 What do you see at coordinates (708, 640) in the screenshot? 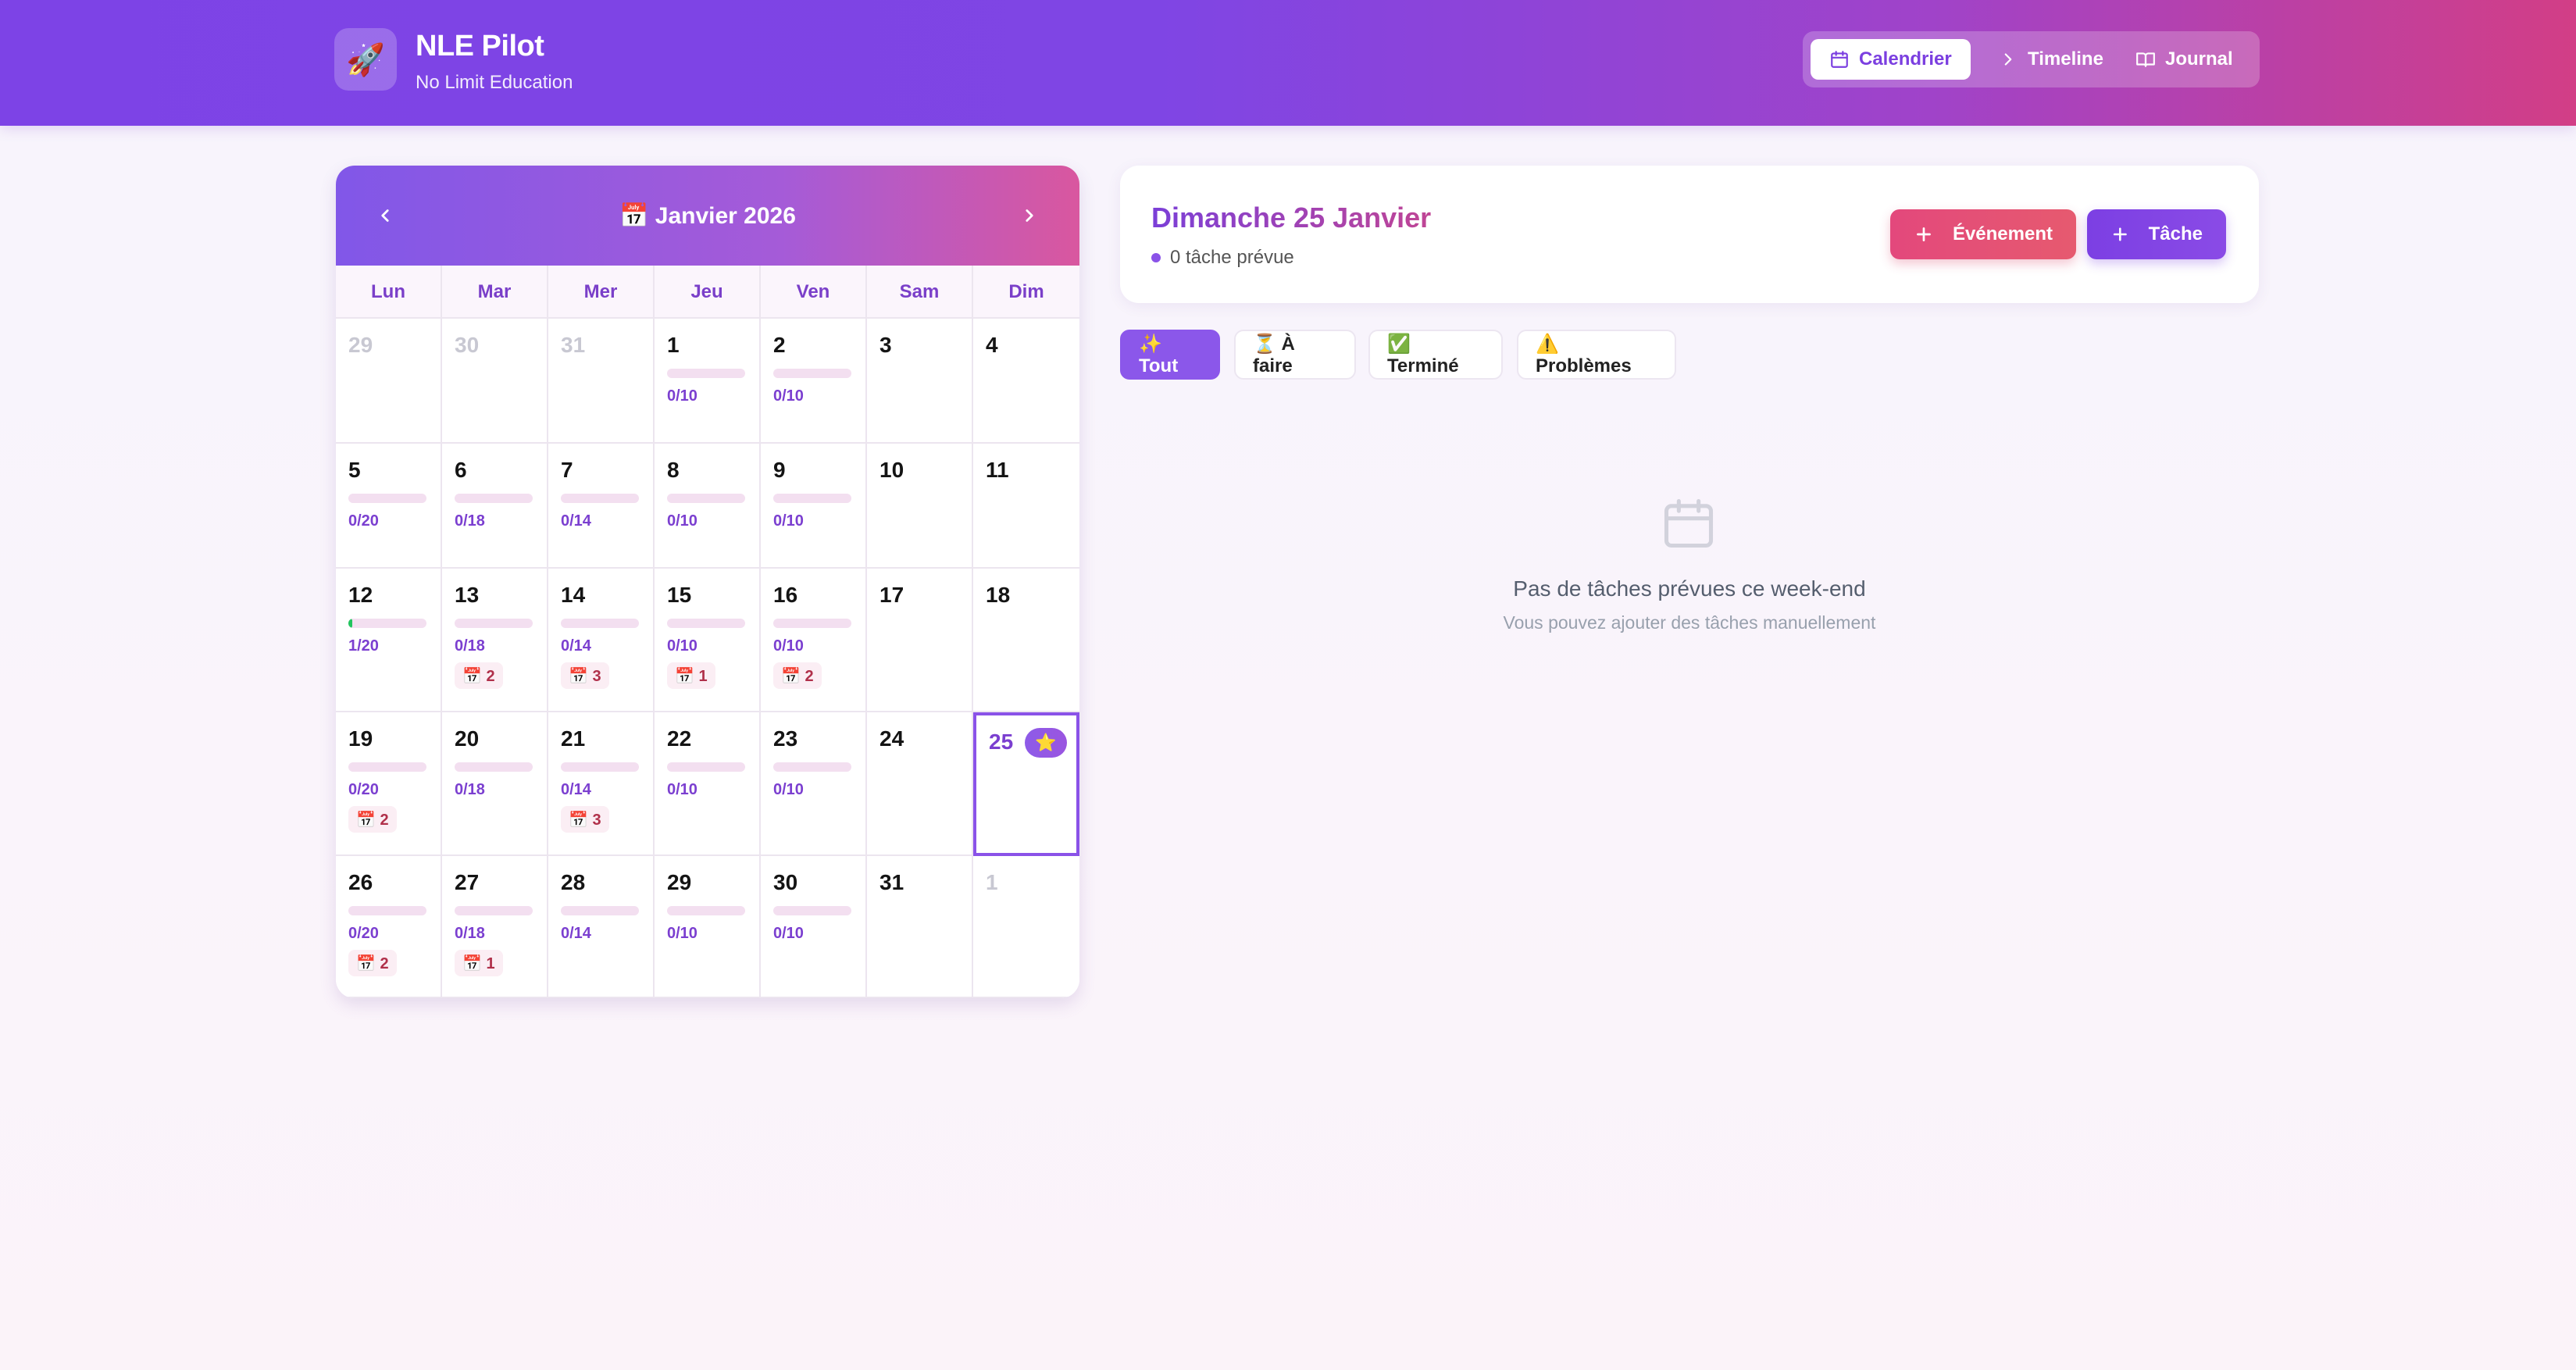
I see `calendar-day: 15 0/10 📅 1` at bounding box center [708, 640].